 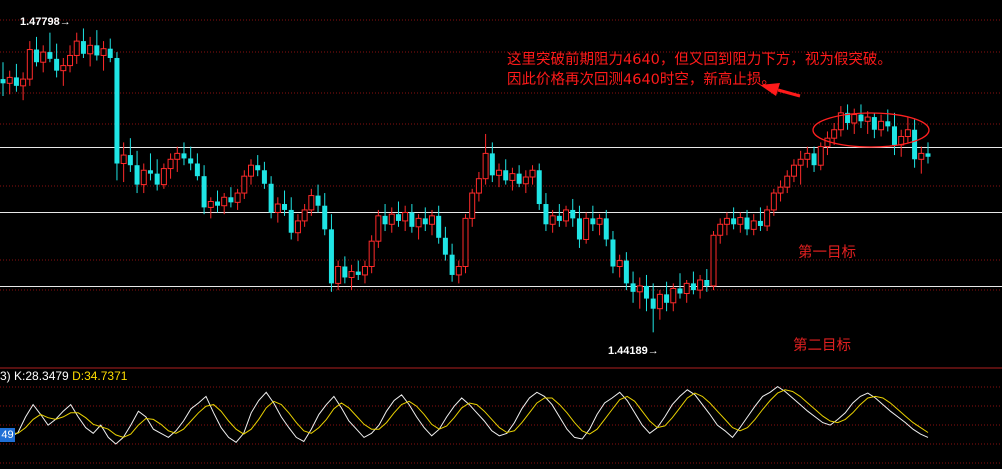 I want to click on target-two-label: 第二目标, so click(x=822, y=346).